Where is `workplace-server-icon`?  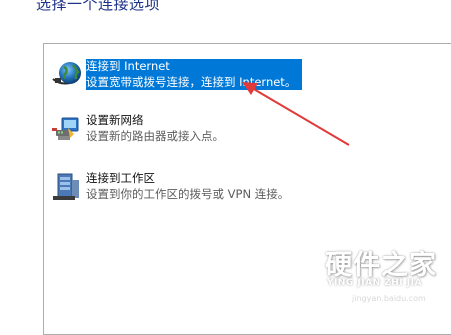
workplace-server-icon is located at coordinates (66, 186).